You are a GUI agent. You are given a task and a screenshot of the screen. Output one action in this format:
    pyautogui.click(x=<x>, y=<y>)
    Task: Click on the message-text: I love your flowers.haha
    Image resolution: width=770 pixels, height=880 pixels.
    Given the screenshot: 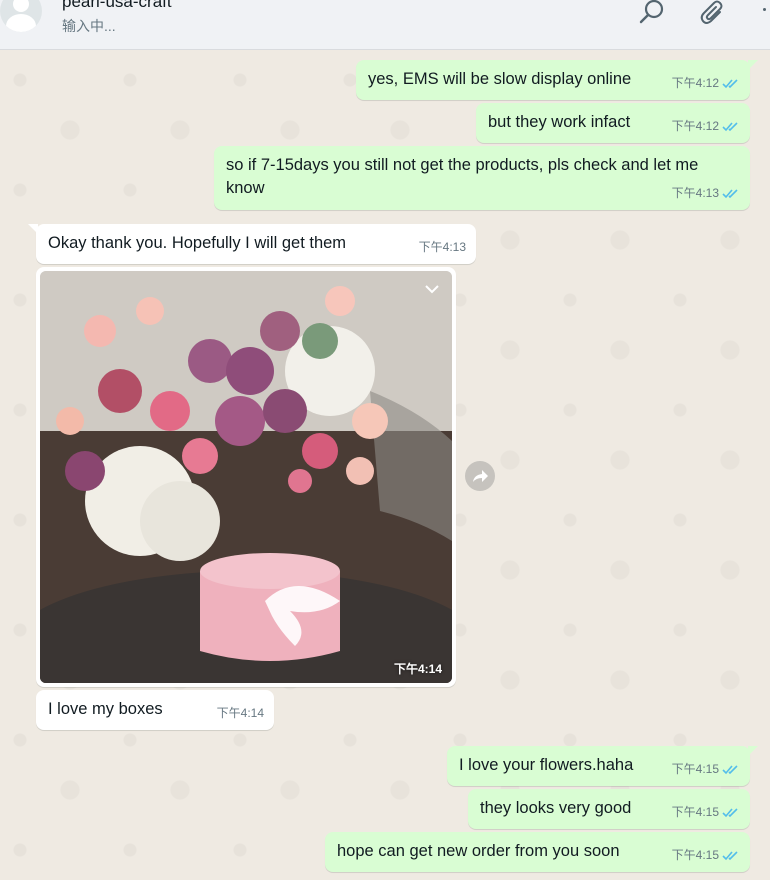 What is the action you would take?
    pyautogui.click(x=546, y=765)
    